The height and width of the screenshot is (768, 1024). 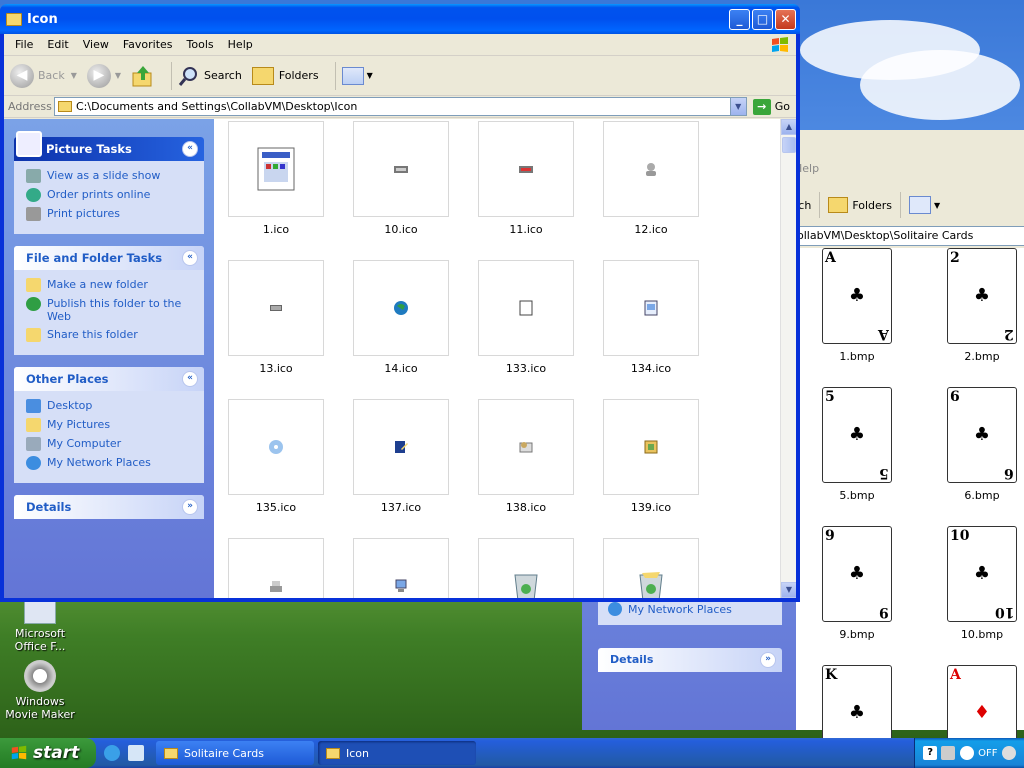 I want to click on computer-icon, so click(x=33, y=444).